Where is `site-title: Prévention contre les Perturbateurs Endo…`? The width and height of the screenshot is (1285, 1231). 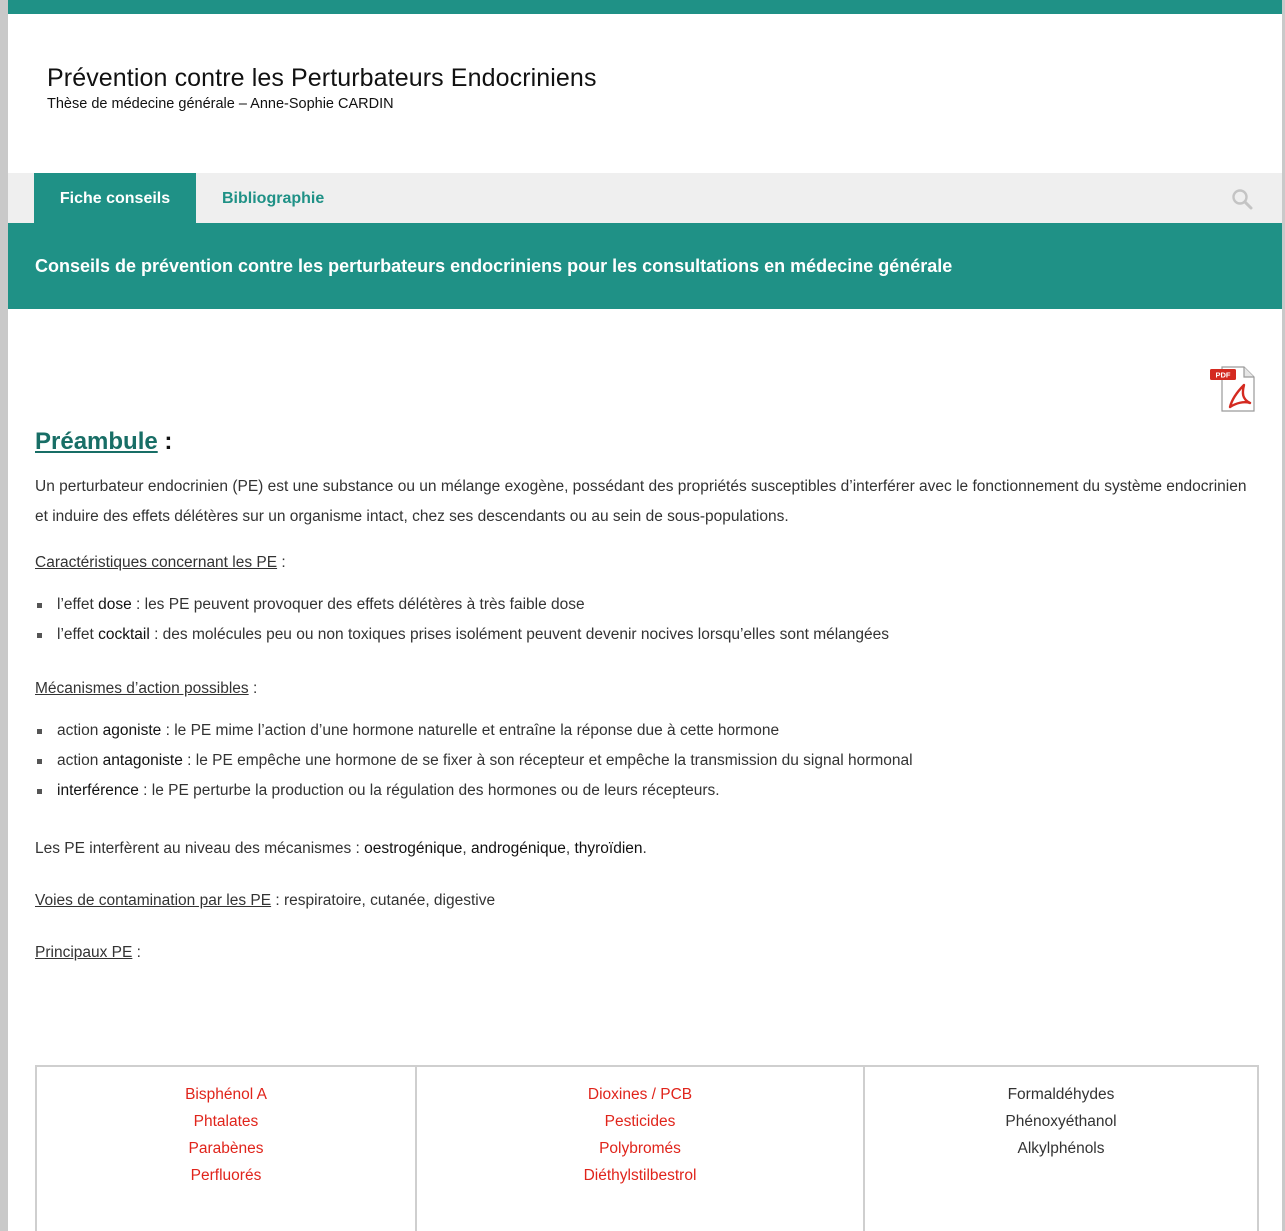 site-title: Prévention contre les Perturbateurs Endo… is located at coordinates (322, 78).